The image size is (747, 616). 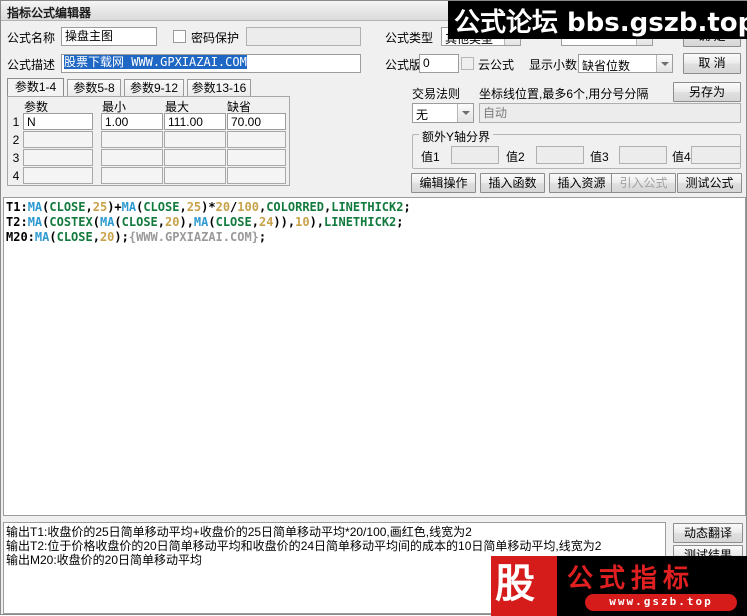 I want to click on decimals-value: 缺省位数, so click(x=606, y=66).